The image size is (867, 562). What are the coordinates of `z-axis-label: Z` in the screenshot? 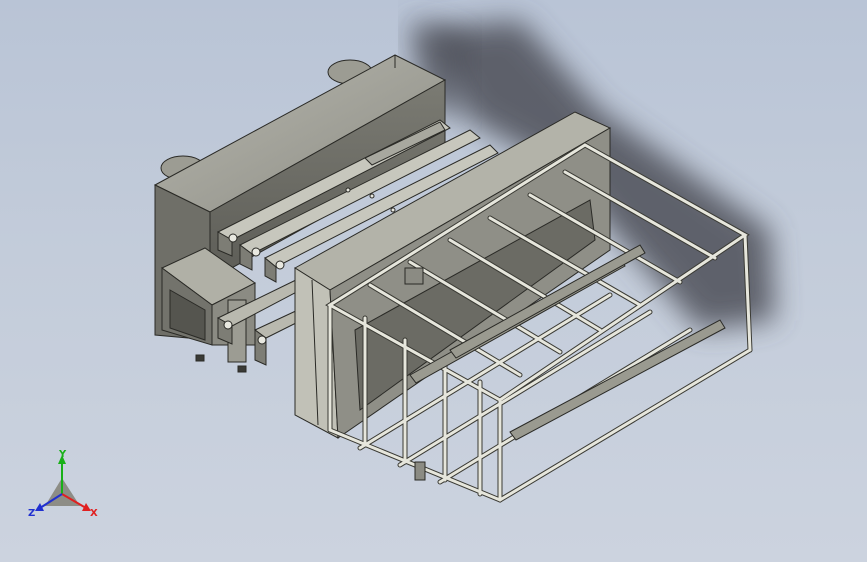 It's located at (31, 513).